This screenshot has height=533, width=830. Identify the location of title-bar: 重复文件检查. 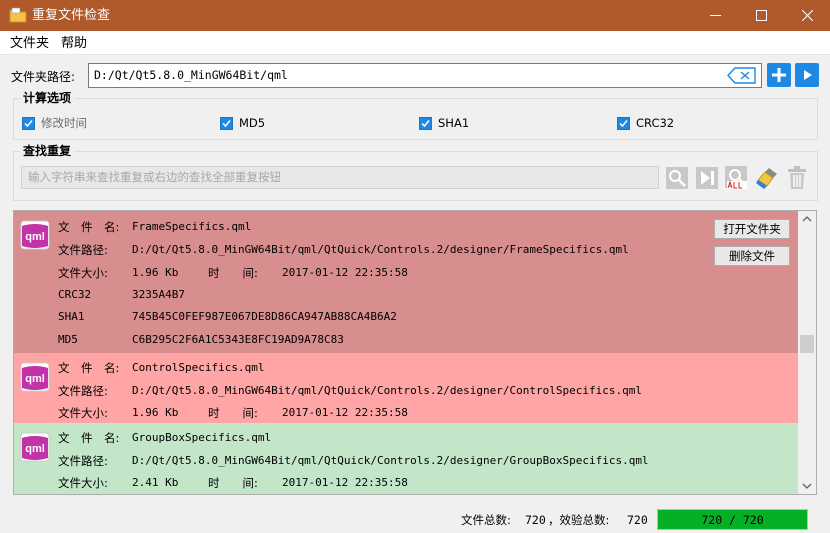
(415, 15).